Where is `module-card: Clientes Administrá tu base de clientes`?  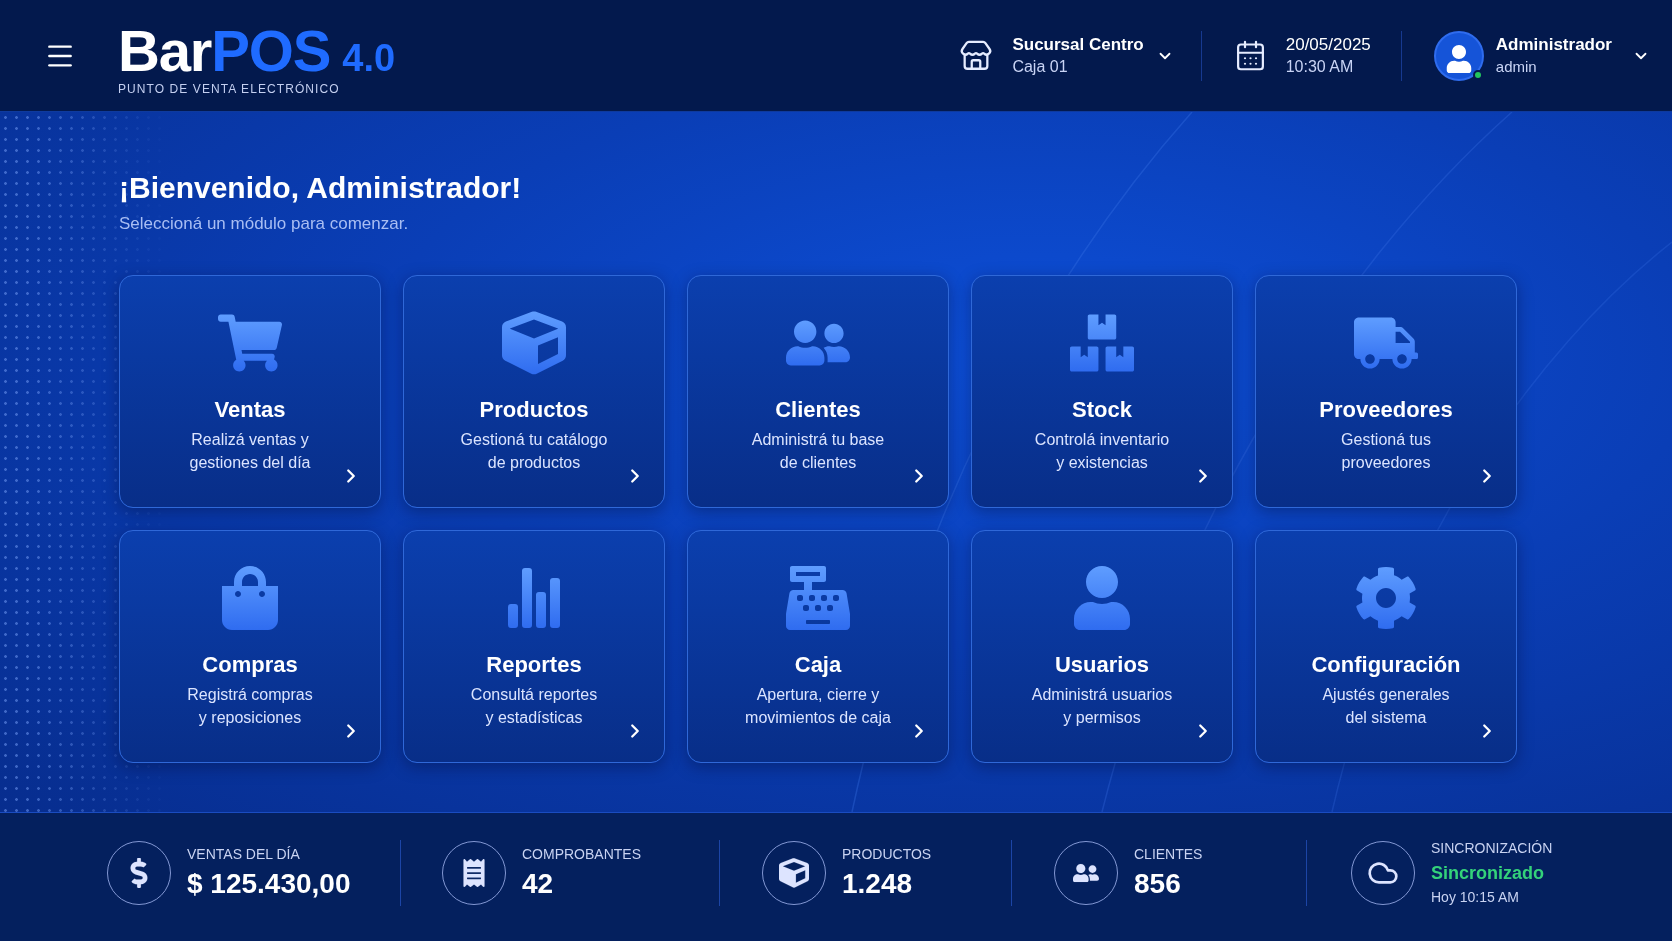
module-card: Clientes Administrá tu base de clientes is located at coordinates (818, 391).